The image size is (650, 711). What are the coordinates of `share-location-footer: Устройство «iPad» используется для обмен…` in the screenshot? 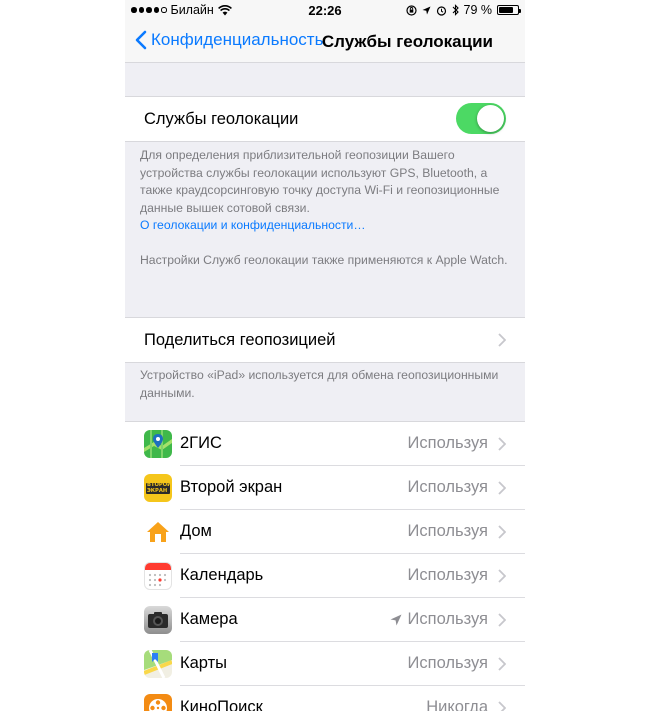 It's located at (319, 384).